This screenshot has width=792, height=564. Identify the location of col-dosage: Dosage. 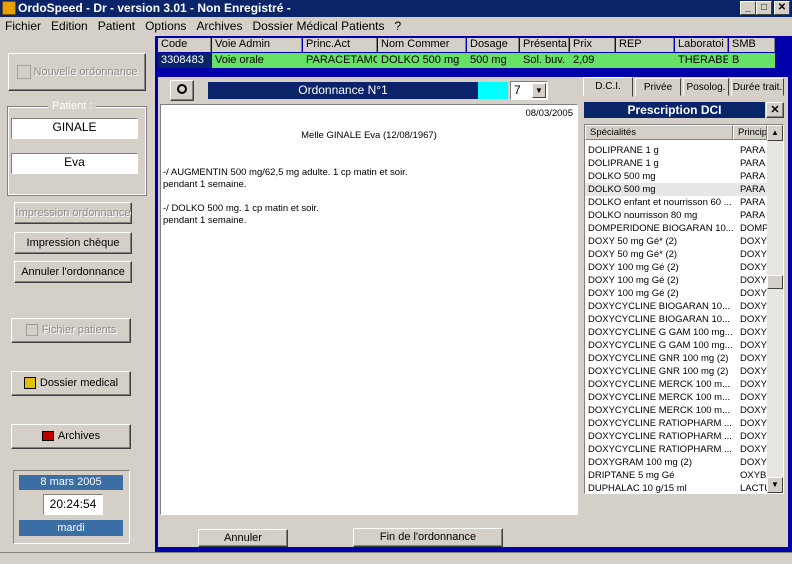
(493, 45).